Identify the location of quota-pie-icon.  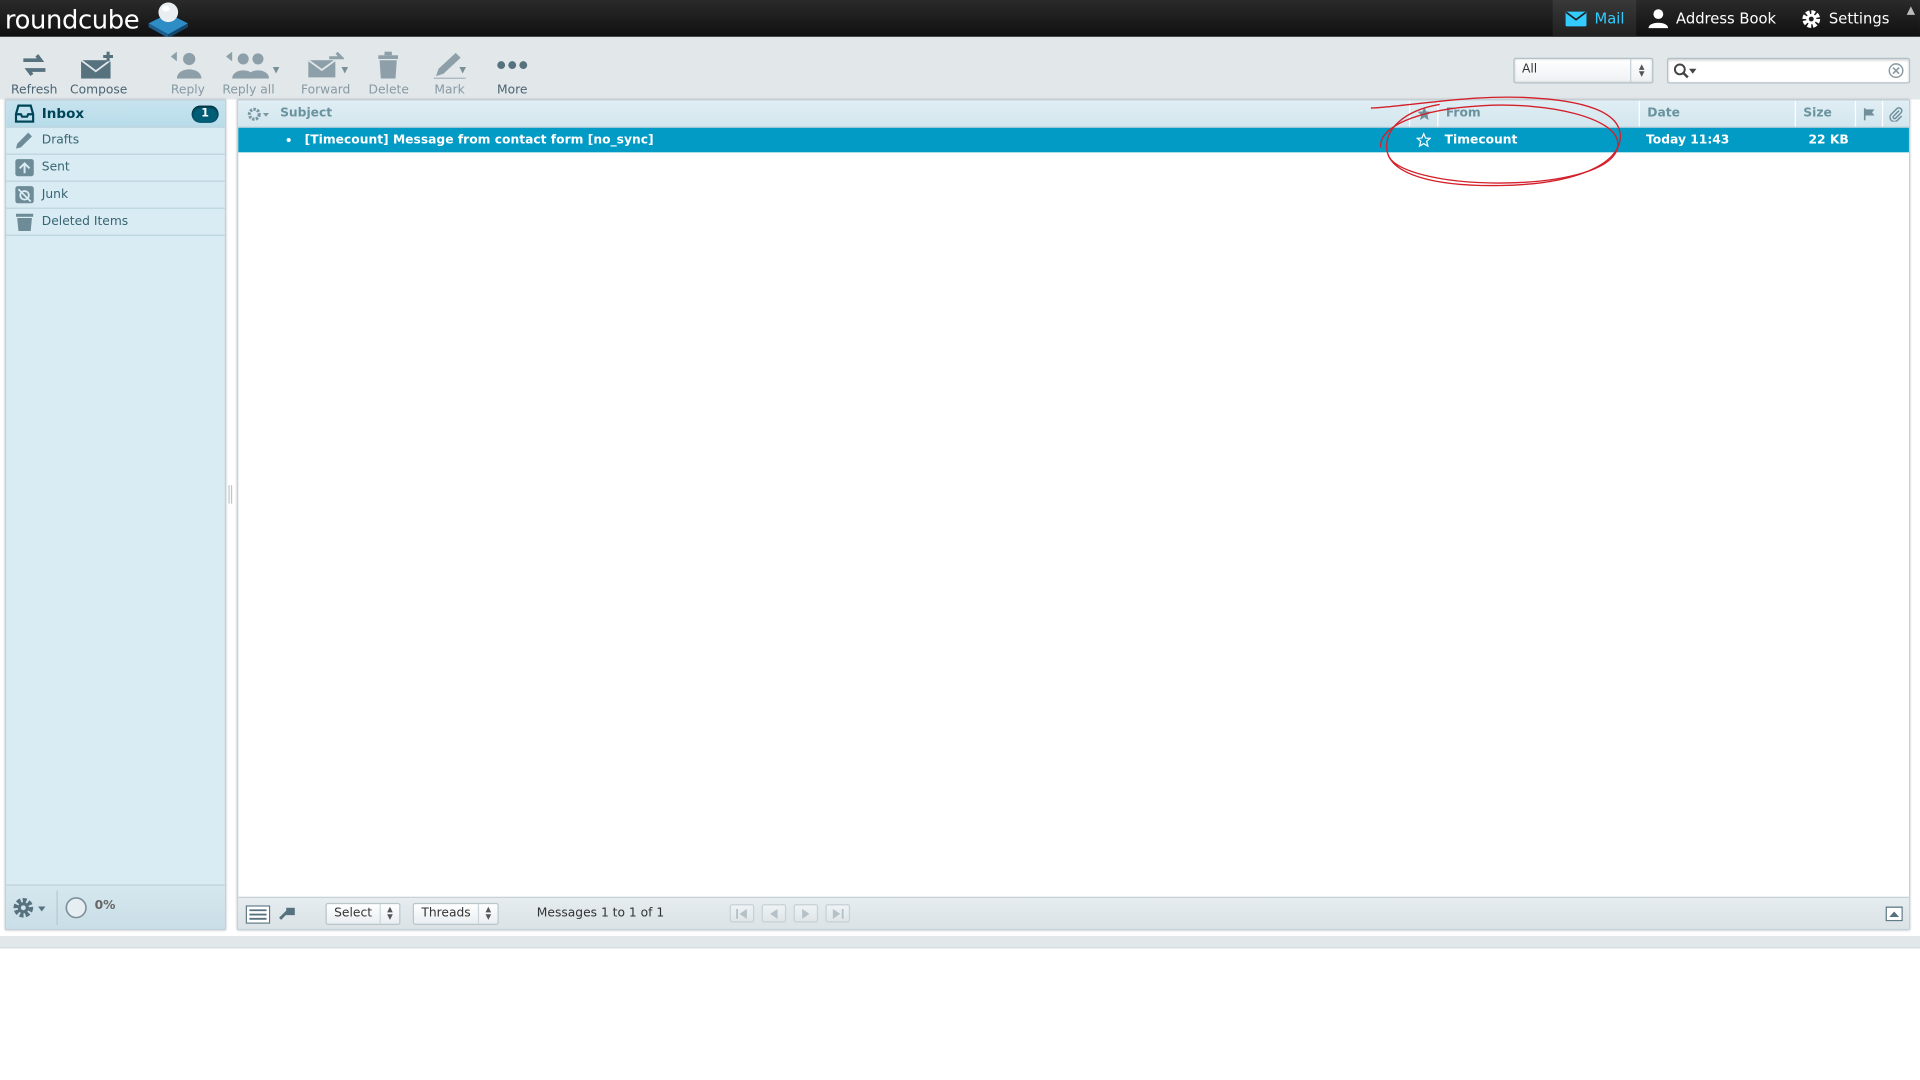
(76, 910).